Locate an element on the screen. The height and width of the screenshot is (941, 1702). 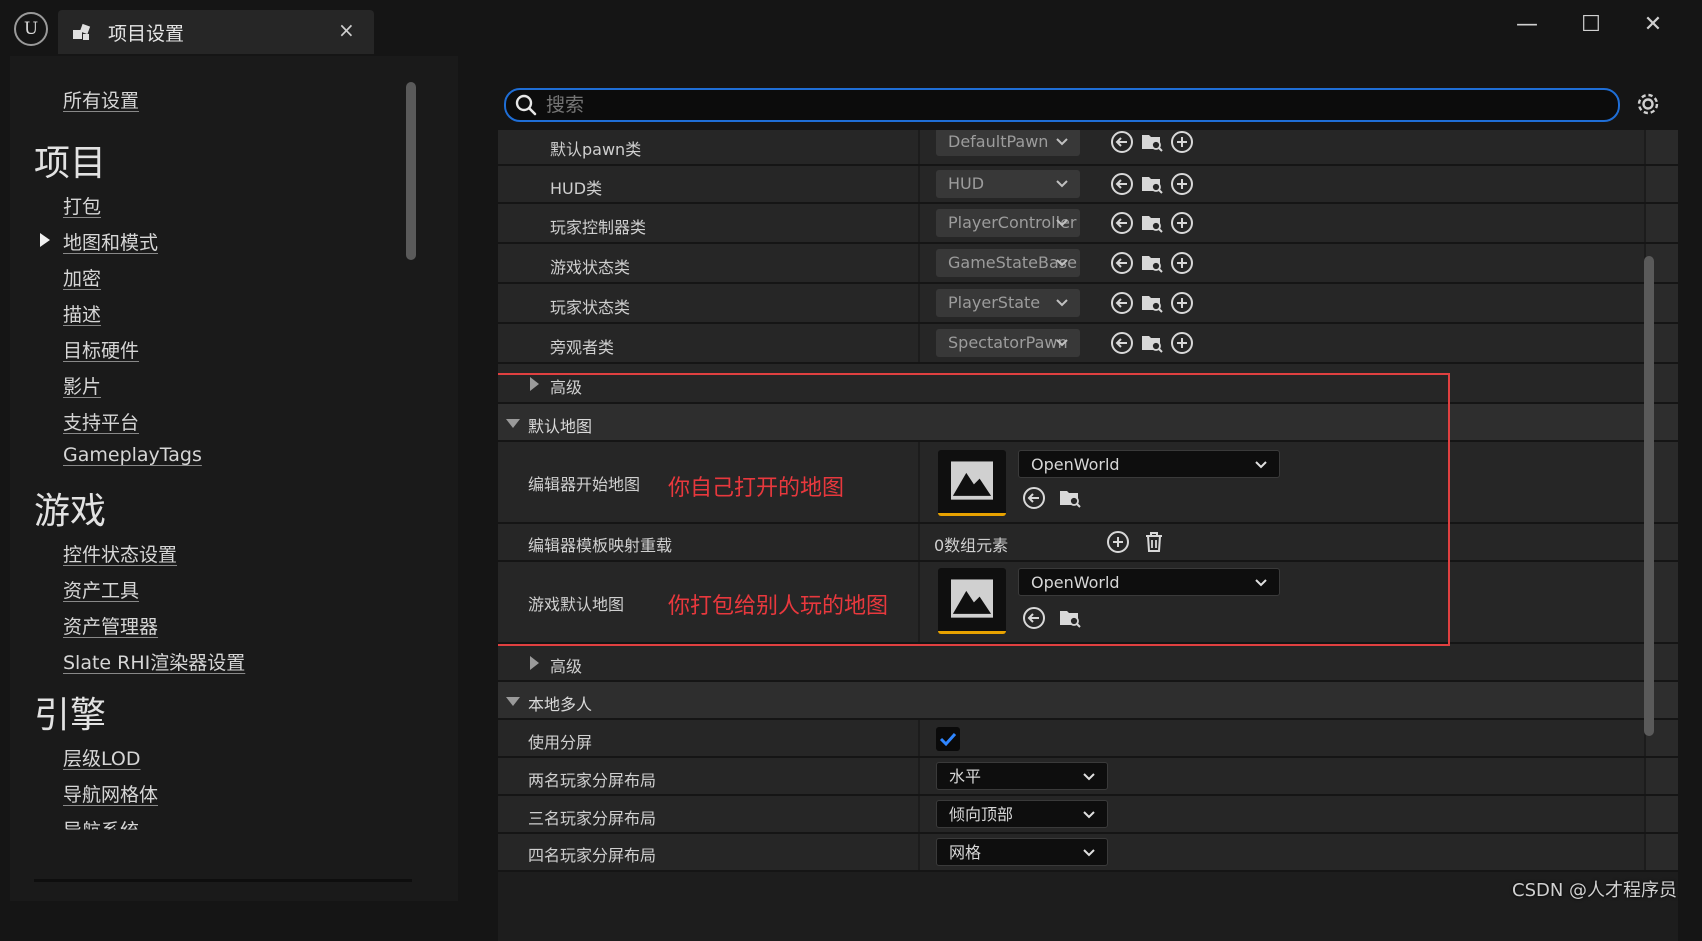
sidebar-item-description: 描述 is located at coordinates (82, 313).